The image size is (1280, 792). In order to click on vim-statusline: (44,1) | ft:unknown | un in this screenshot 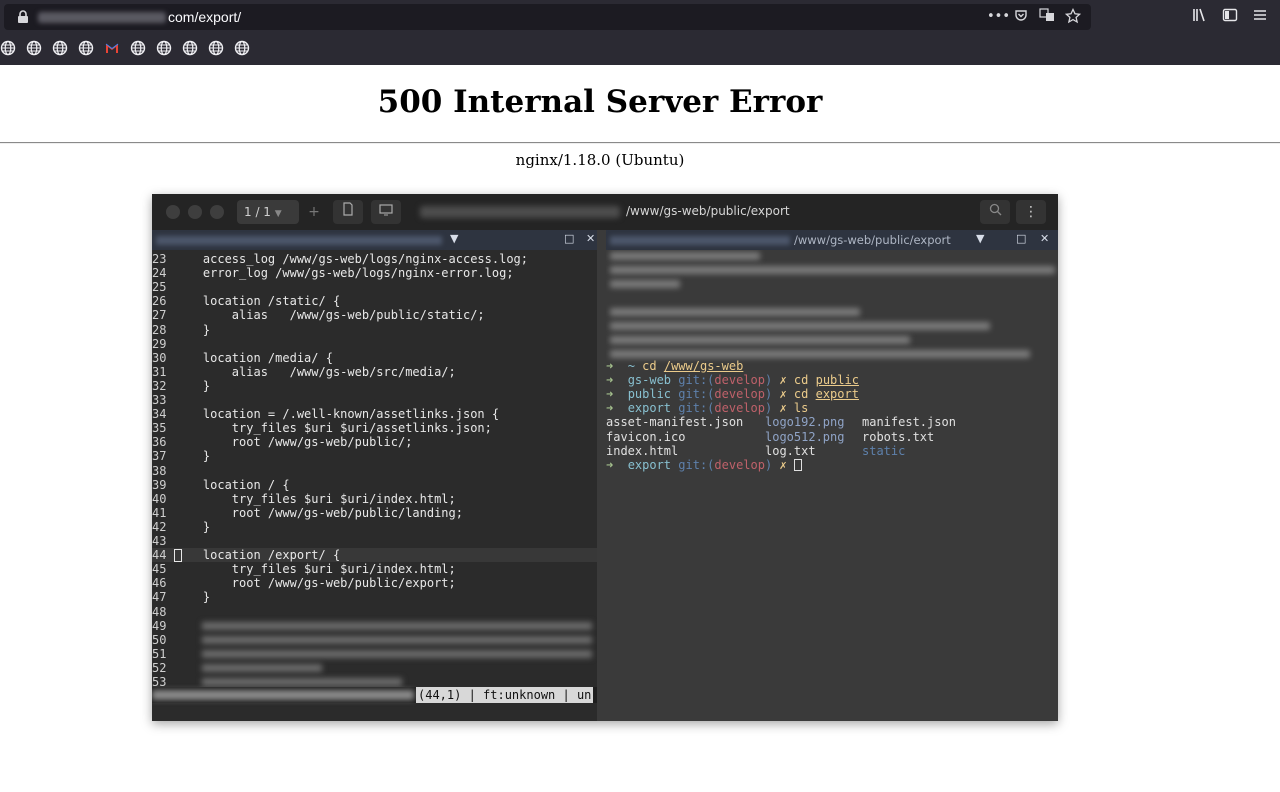, I will do `click(374, 695)`.